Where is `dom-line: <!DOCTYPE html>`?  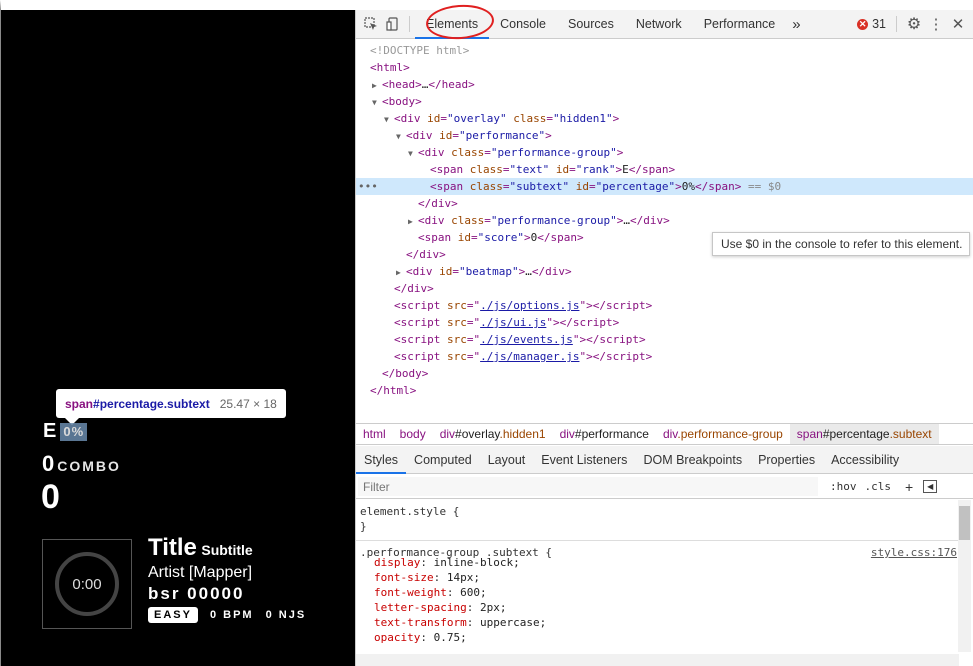
dom-line: <!DOCTYPE html> is located at coordinates (664, 50).